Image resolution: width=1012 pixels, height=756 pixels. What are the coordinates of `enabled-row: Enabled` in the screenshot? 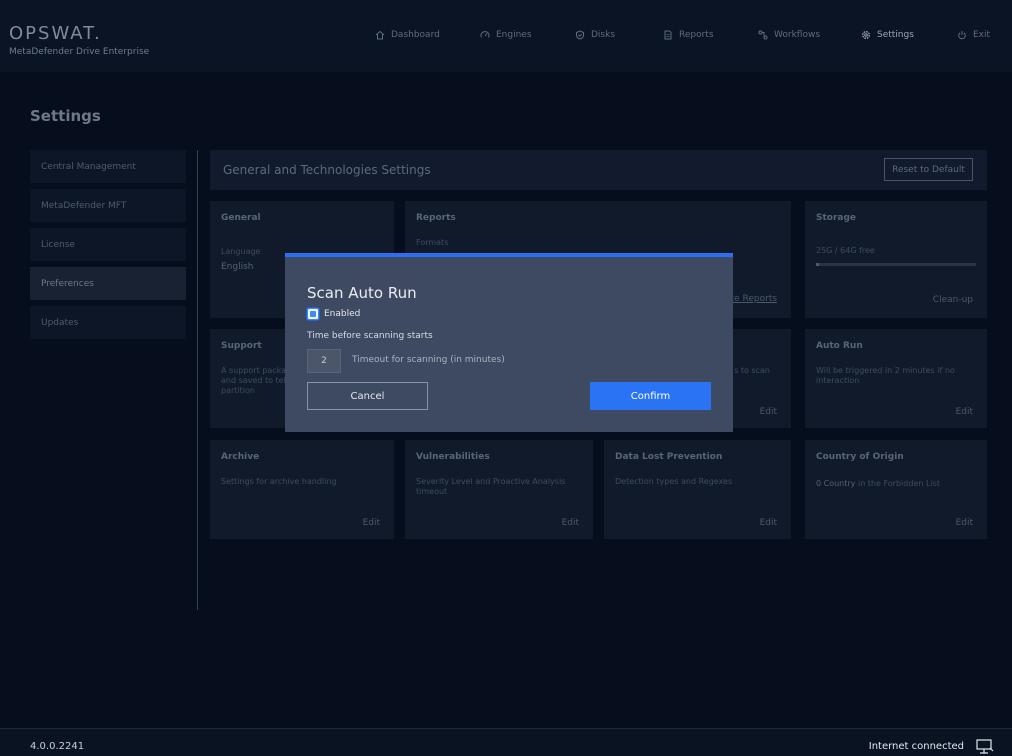 It's located at (333, 314).